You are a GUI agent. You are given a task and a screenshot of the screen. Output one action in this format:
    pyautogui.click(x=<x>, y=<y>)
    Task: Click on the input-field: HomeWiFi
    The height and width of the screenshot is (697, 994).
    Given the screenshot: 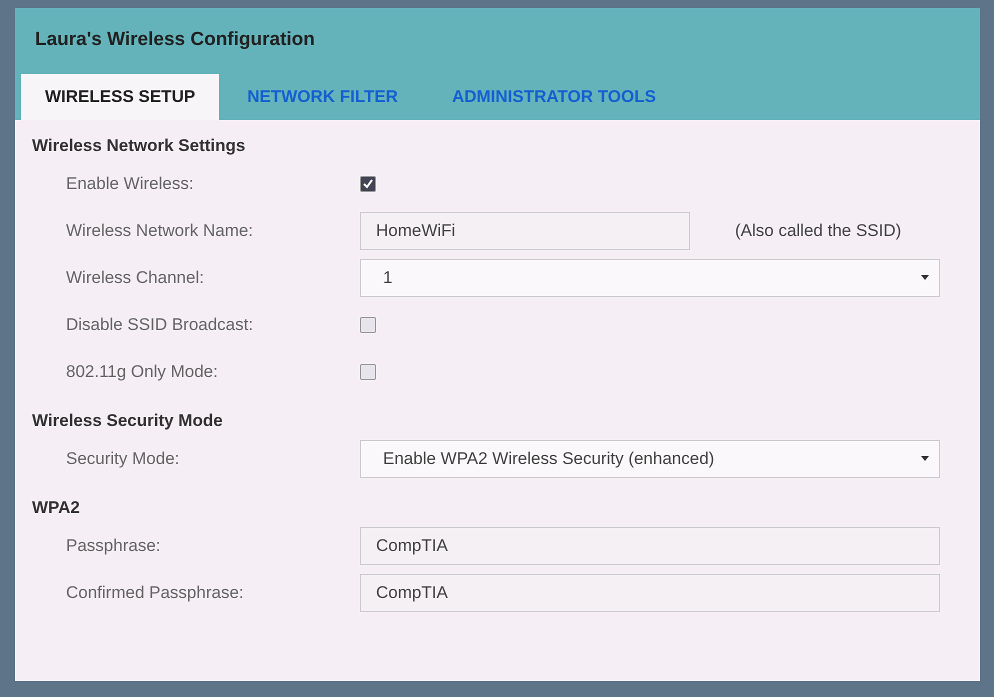 What is the action you would take?
    pyautogui.click(x=525, y=231)
    